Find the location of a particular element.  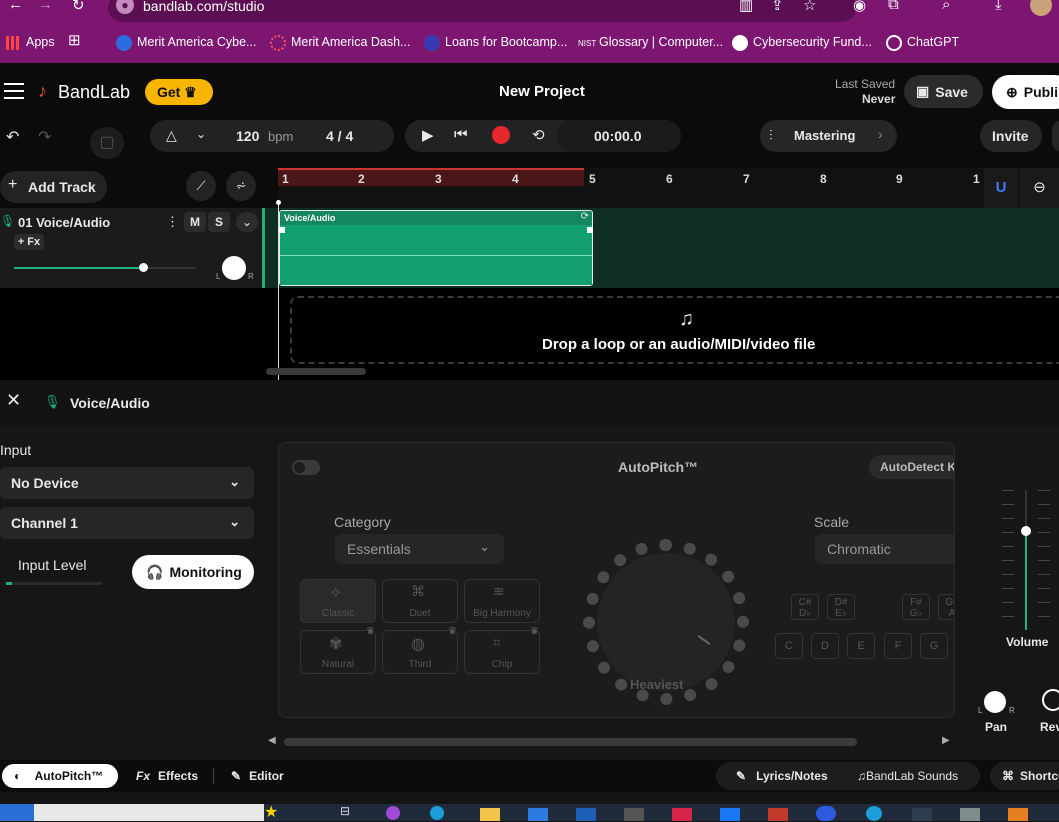

scale-select: Chromatic is located at coordinates (884, 549).